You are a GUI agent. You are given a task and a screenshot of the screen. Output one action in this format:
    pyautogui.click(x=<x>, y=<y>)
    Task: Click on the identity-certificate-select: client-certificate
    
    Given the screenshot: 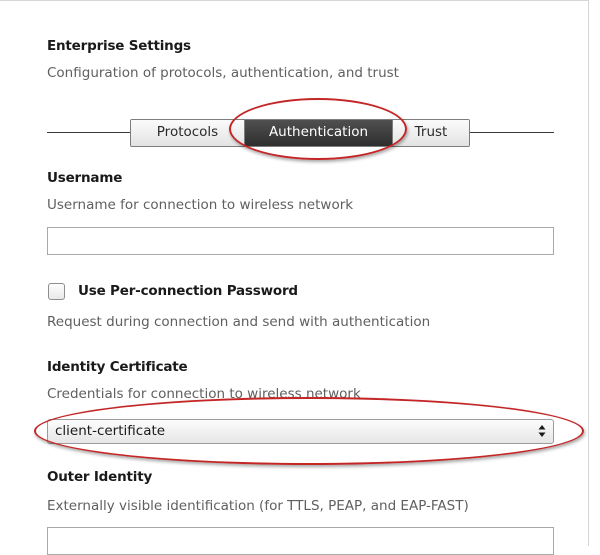 What is the action you would take?
    pyautogui.click(x=300, y=431)
    